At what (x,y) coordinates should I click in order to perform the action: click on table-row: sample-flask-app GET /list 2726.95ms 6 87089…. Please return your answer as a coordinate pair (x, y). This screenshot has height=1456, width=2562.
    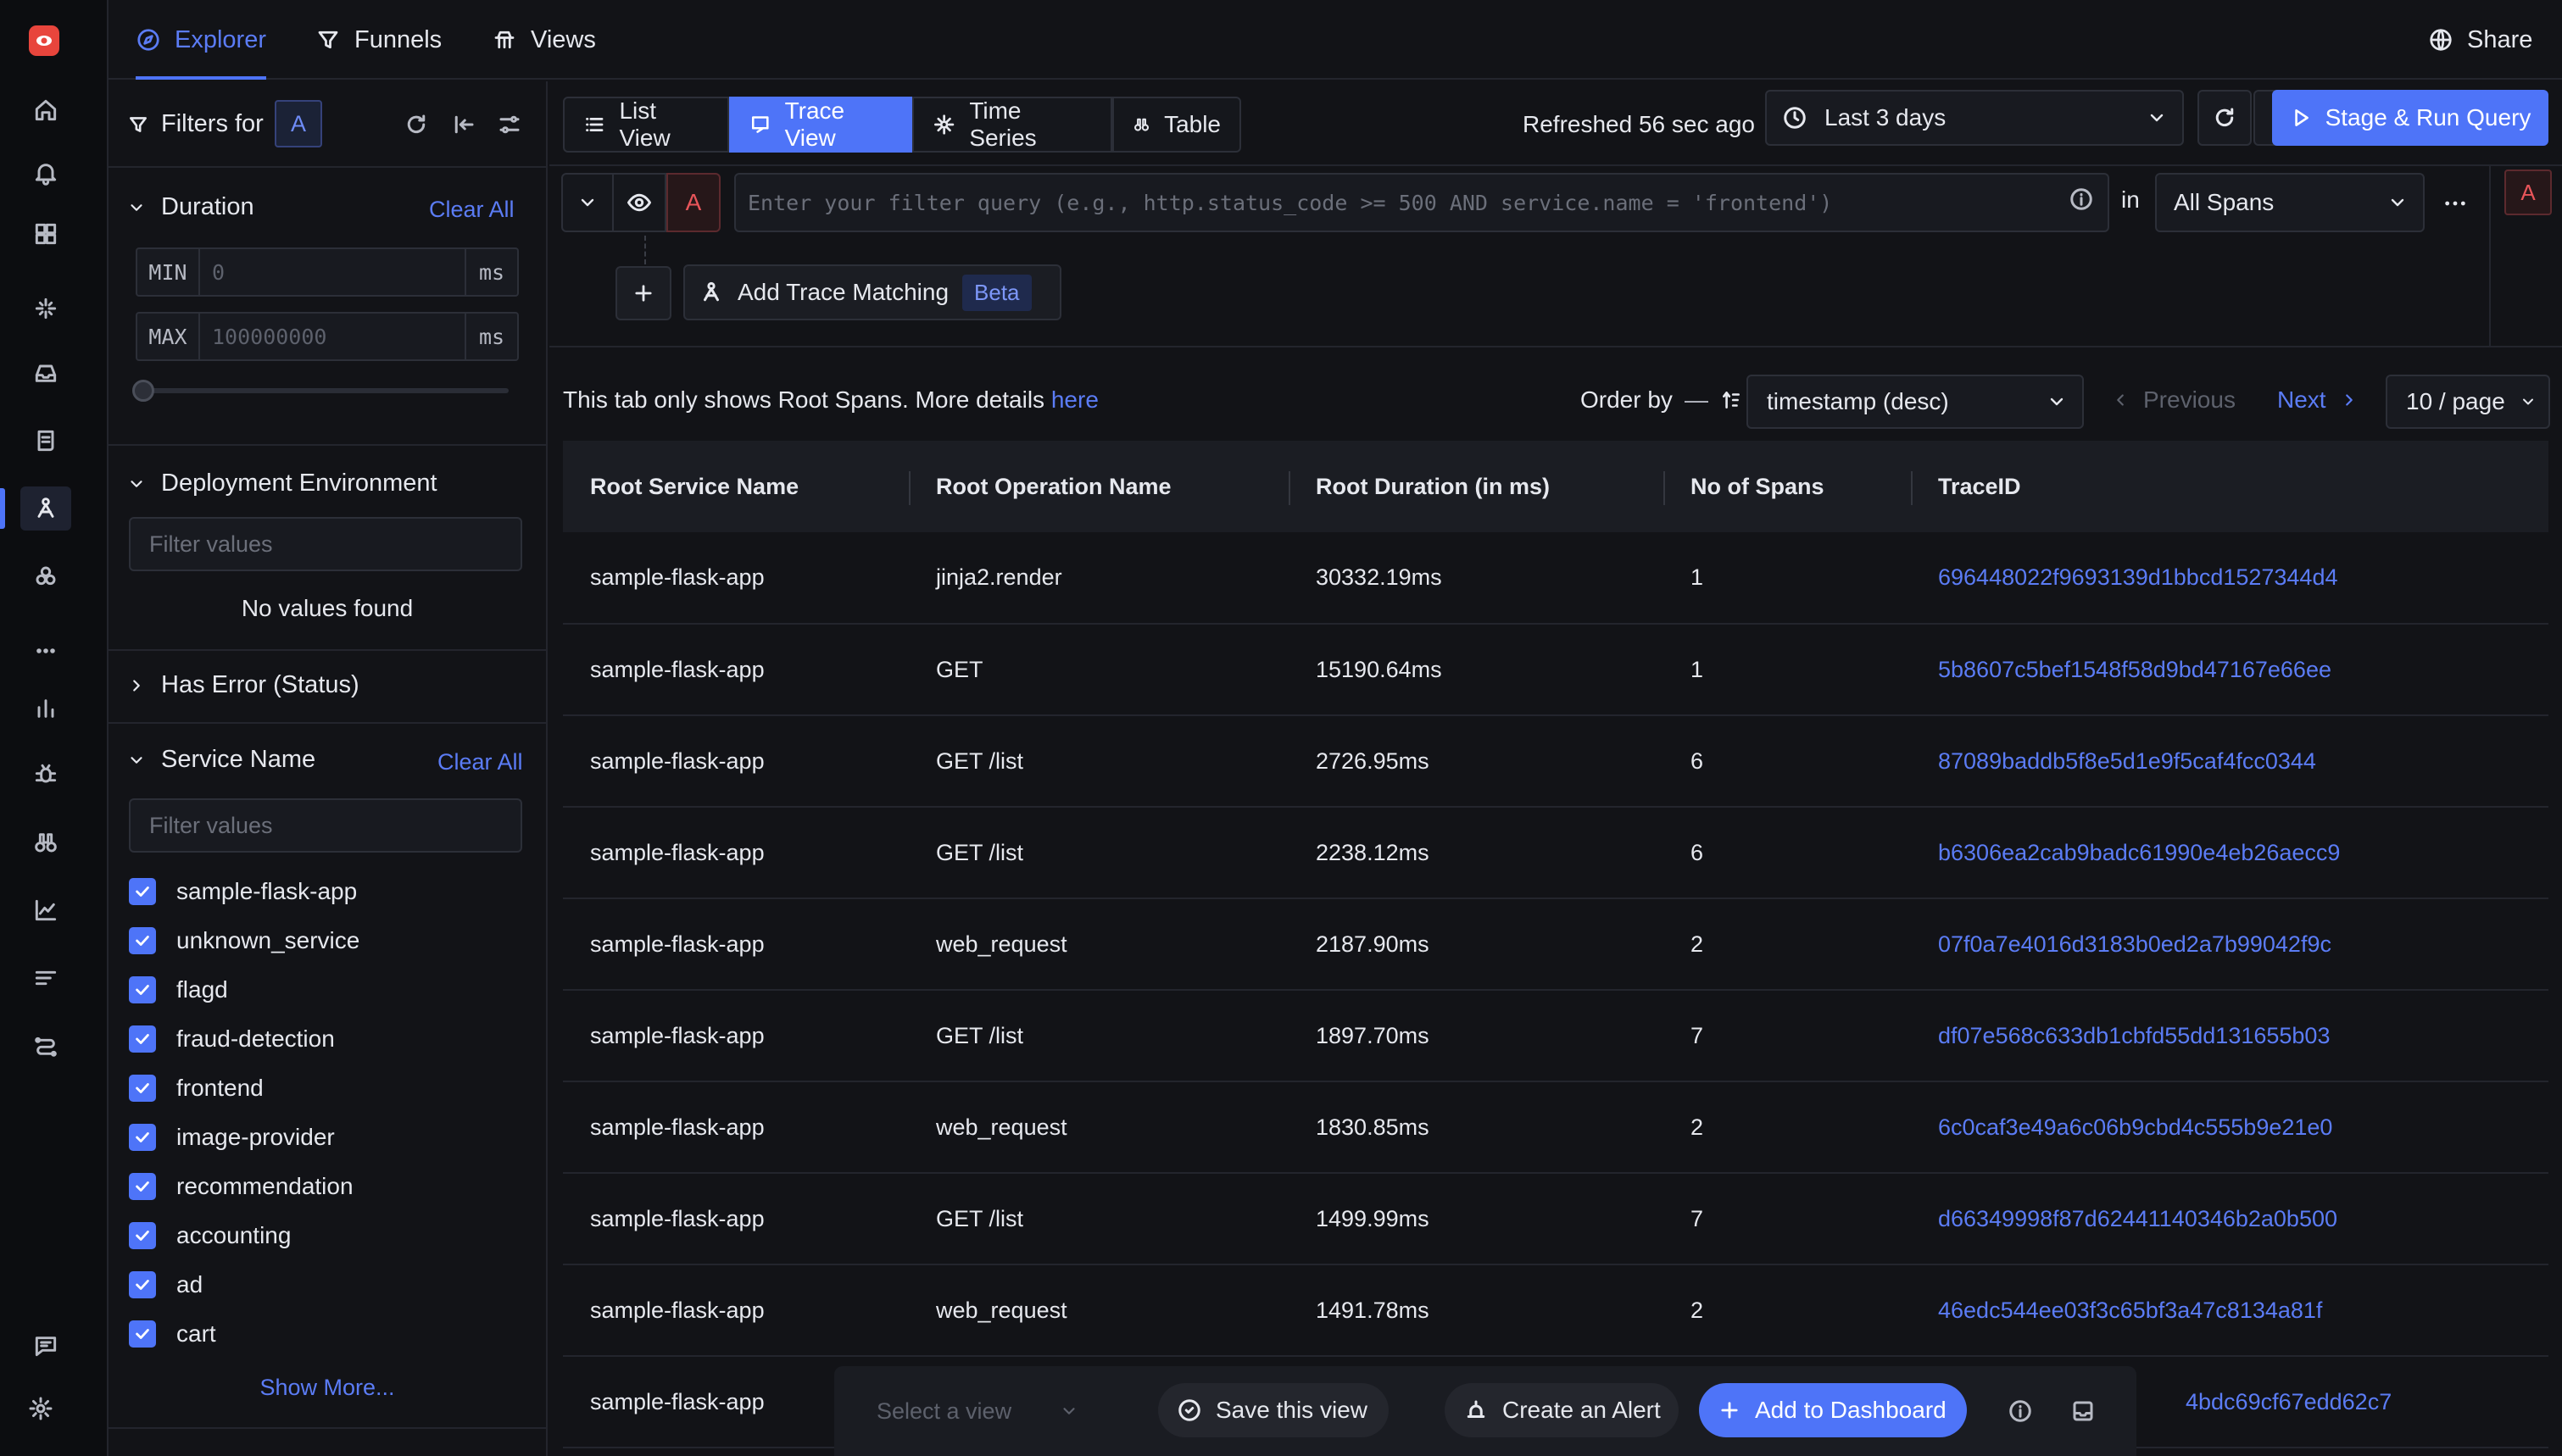
    Looking at the image, I should click on (1555, 761).